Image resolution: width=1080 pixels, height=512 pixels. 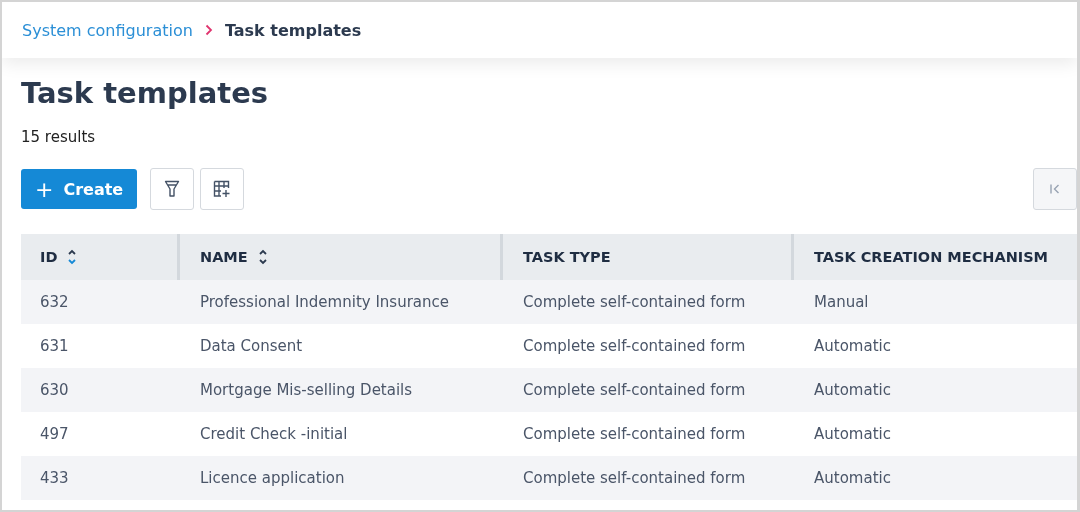 What do you see at coordinates (841, 302) in the screenshot?
I see `table-cell: Manual` at bounding box center [841, 302].